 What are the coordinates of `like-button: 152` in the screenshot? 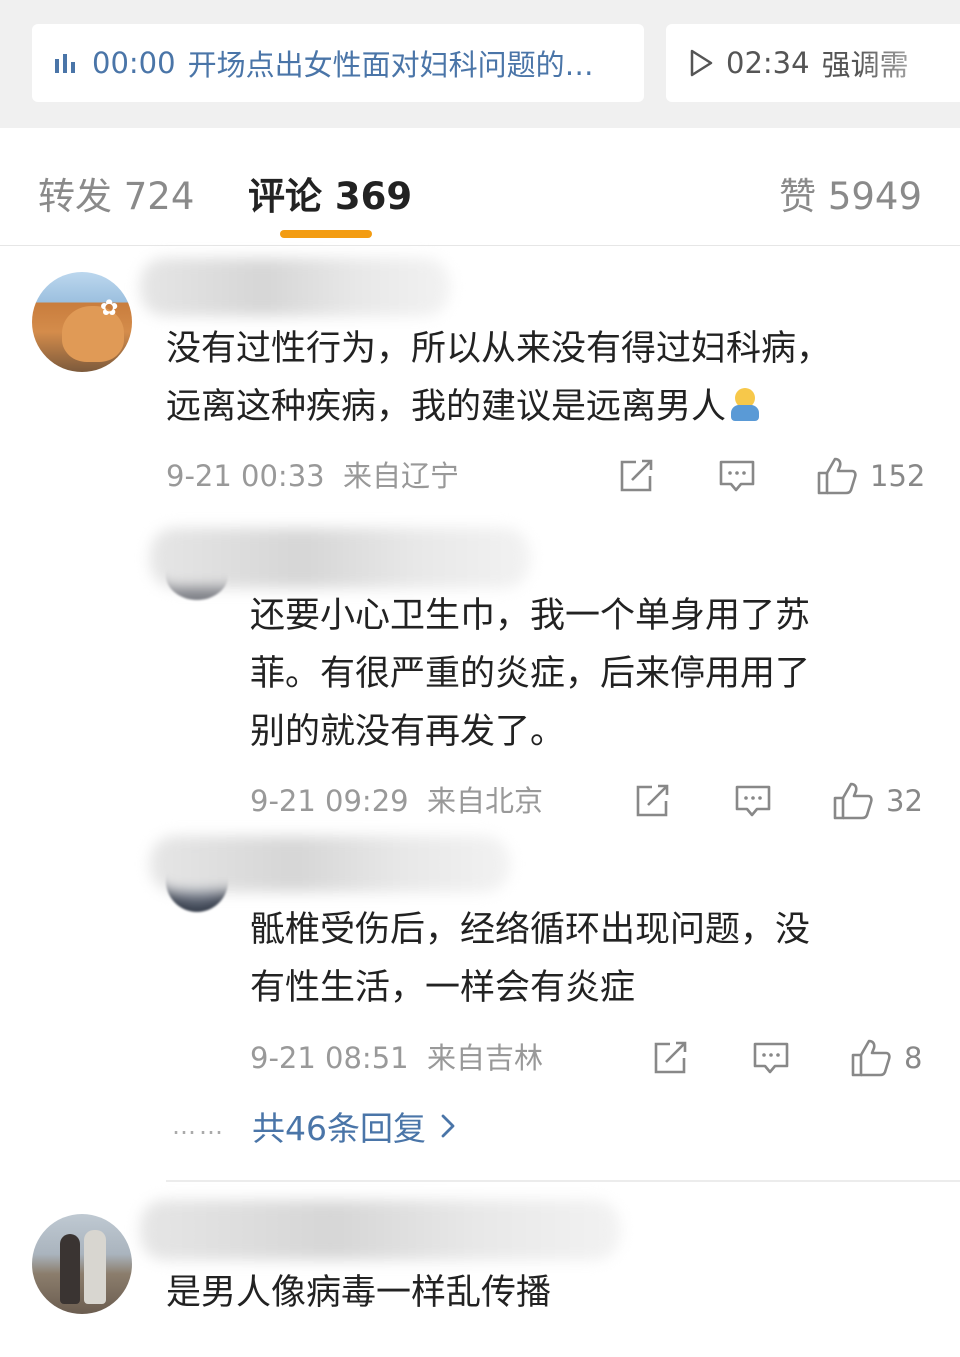 It's located at (870, 476).